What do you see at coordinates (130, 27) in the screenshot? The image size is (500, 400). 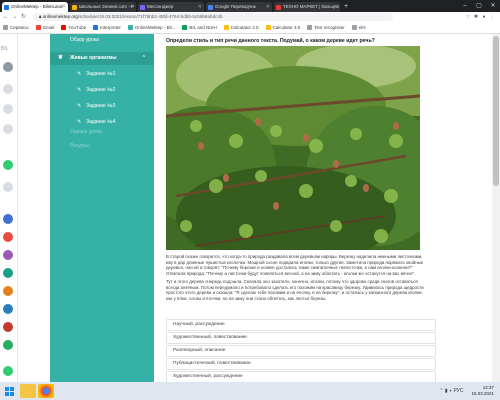 I see `onlinemektep-icon` at bounding box center [130, 27].